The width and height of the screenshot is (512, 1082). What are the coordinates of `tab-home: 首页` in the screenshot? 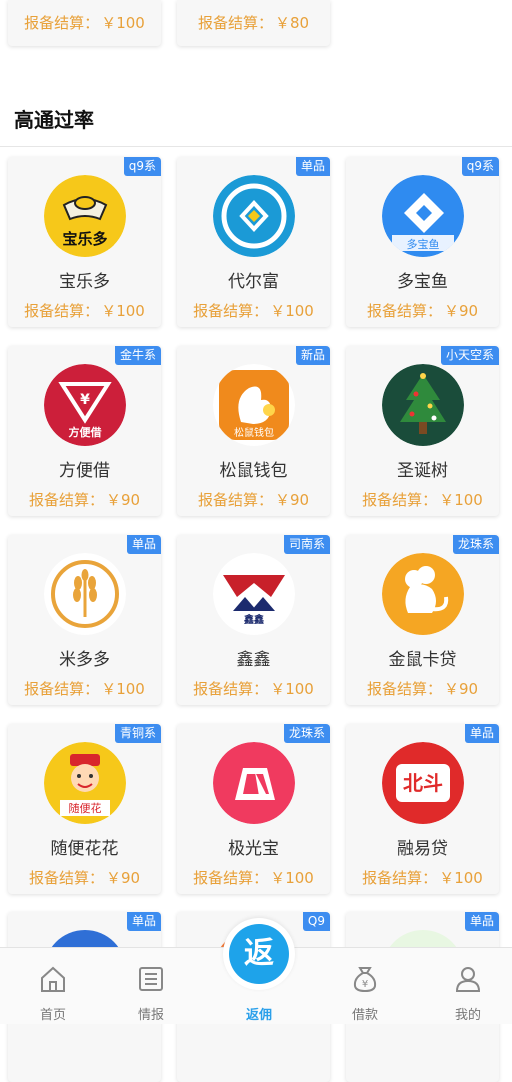 It's located at (53, 986).